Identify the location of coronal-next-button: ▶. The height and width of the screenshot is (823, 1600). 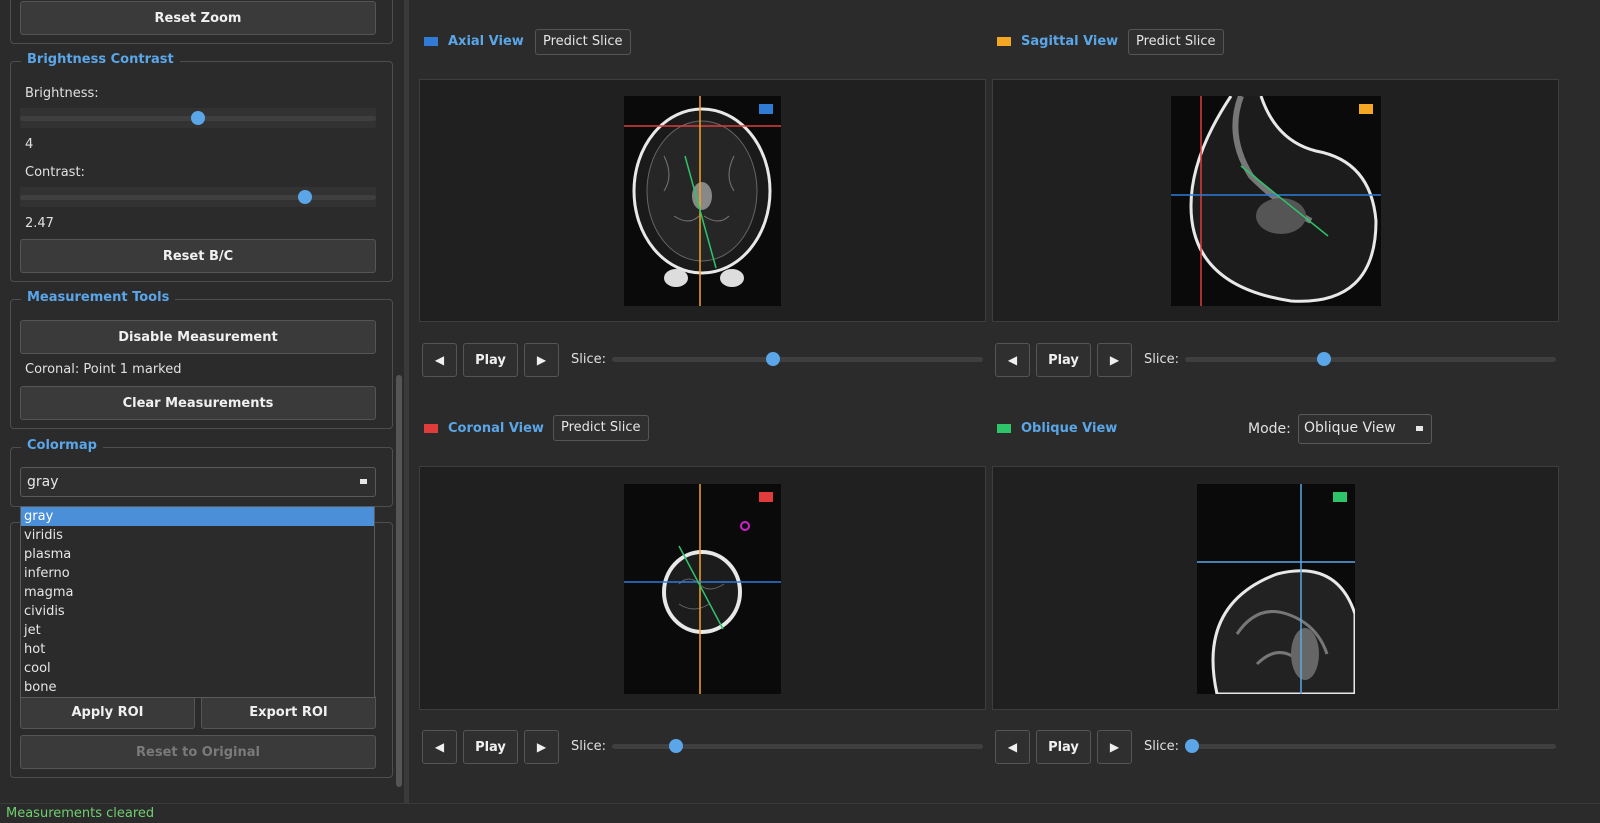
(541, 747).